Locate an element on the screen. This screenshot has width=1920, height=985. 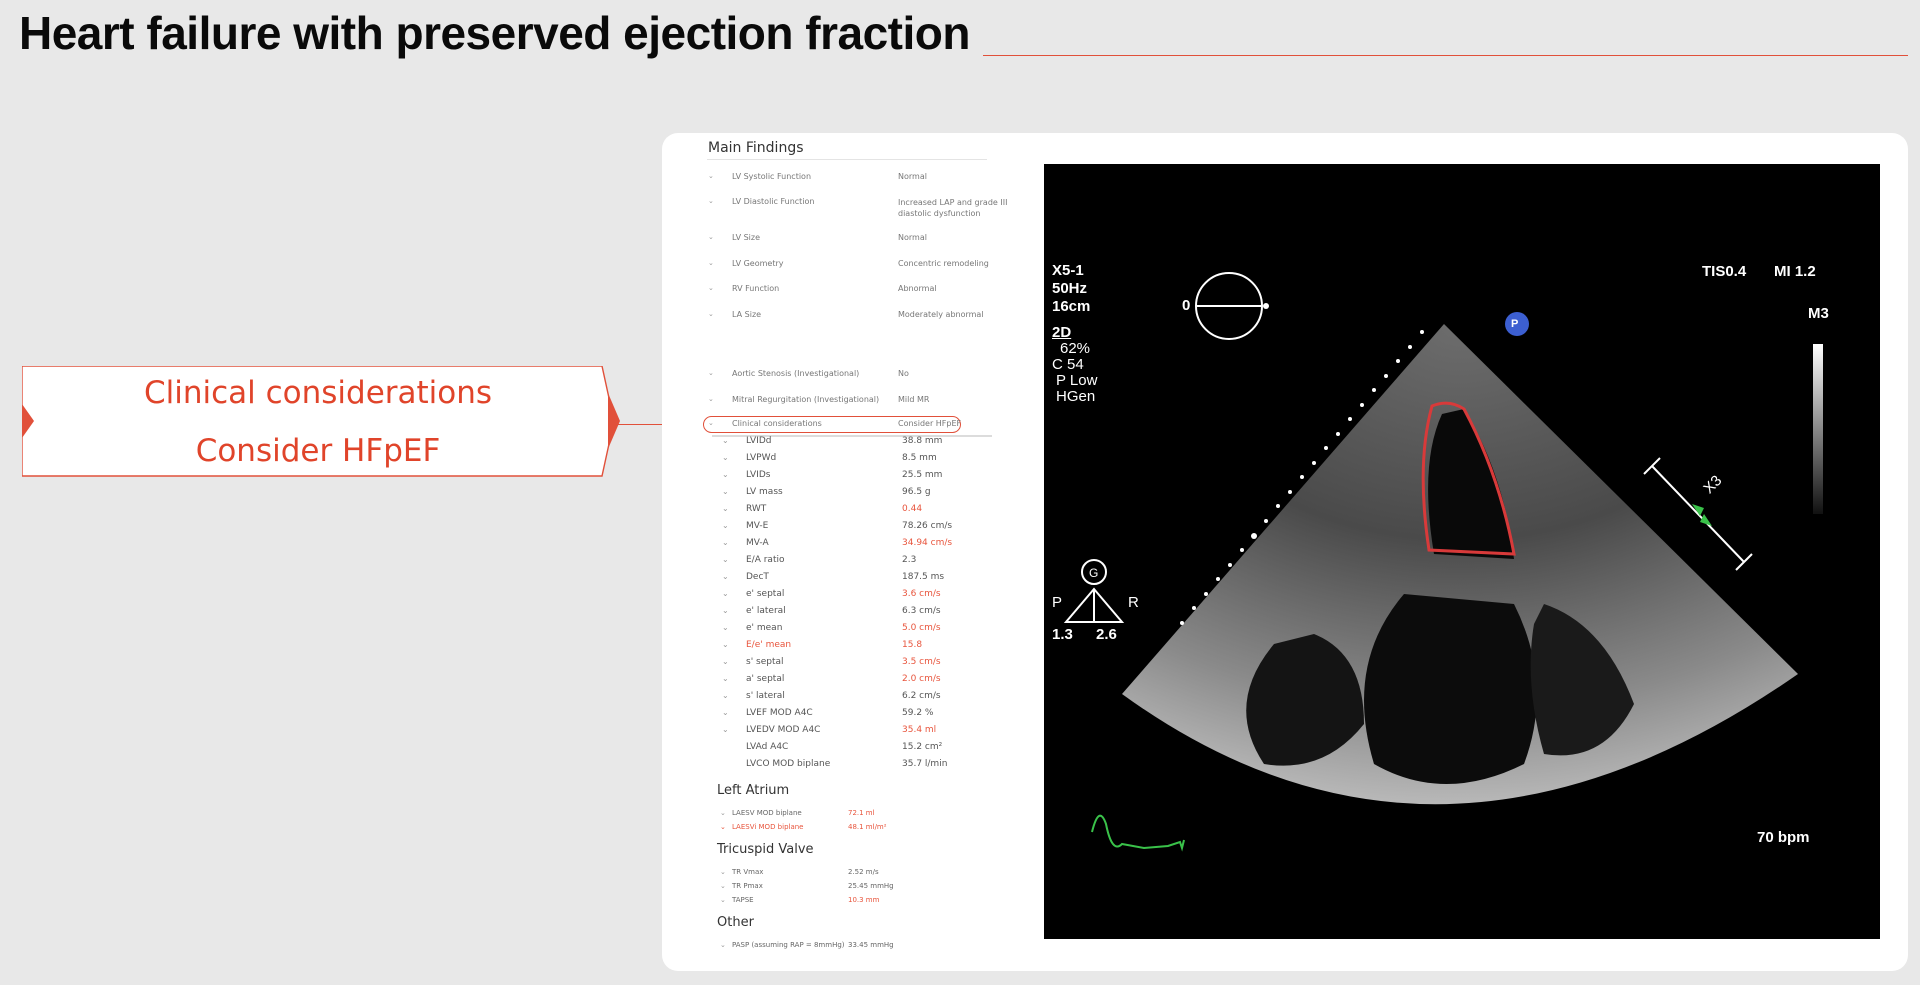
angle-label: 0 is located at coordinates (1186, 305).